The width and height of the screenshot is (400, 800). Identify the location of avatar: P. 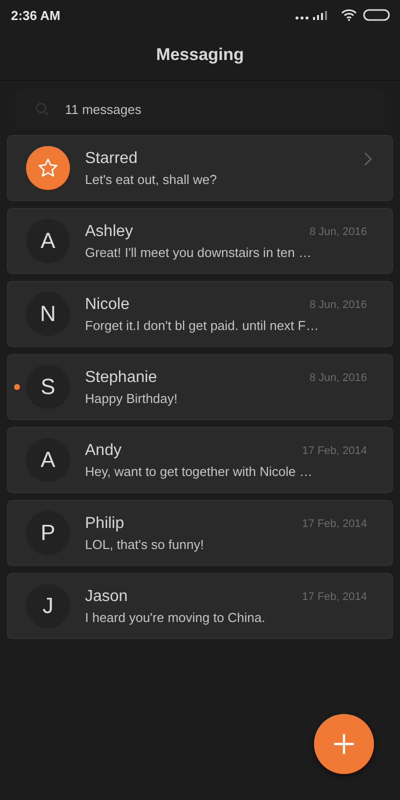
(48, 533).